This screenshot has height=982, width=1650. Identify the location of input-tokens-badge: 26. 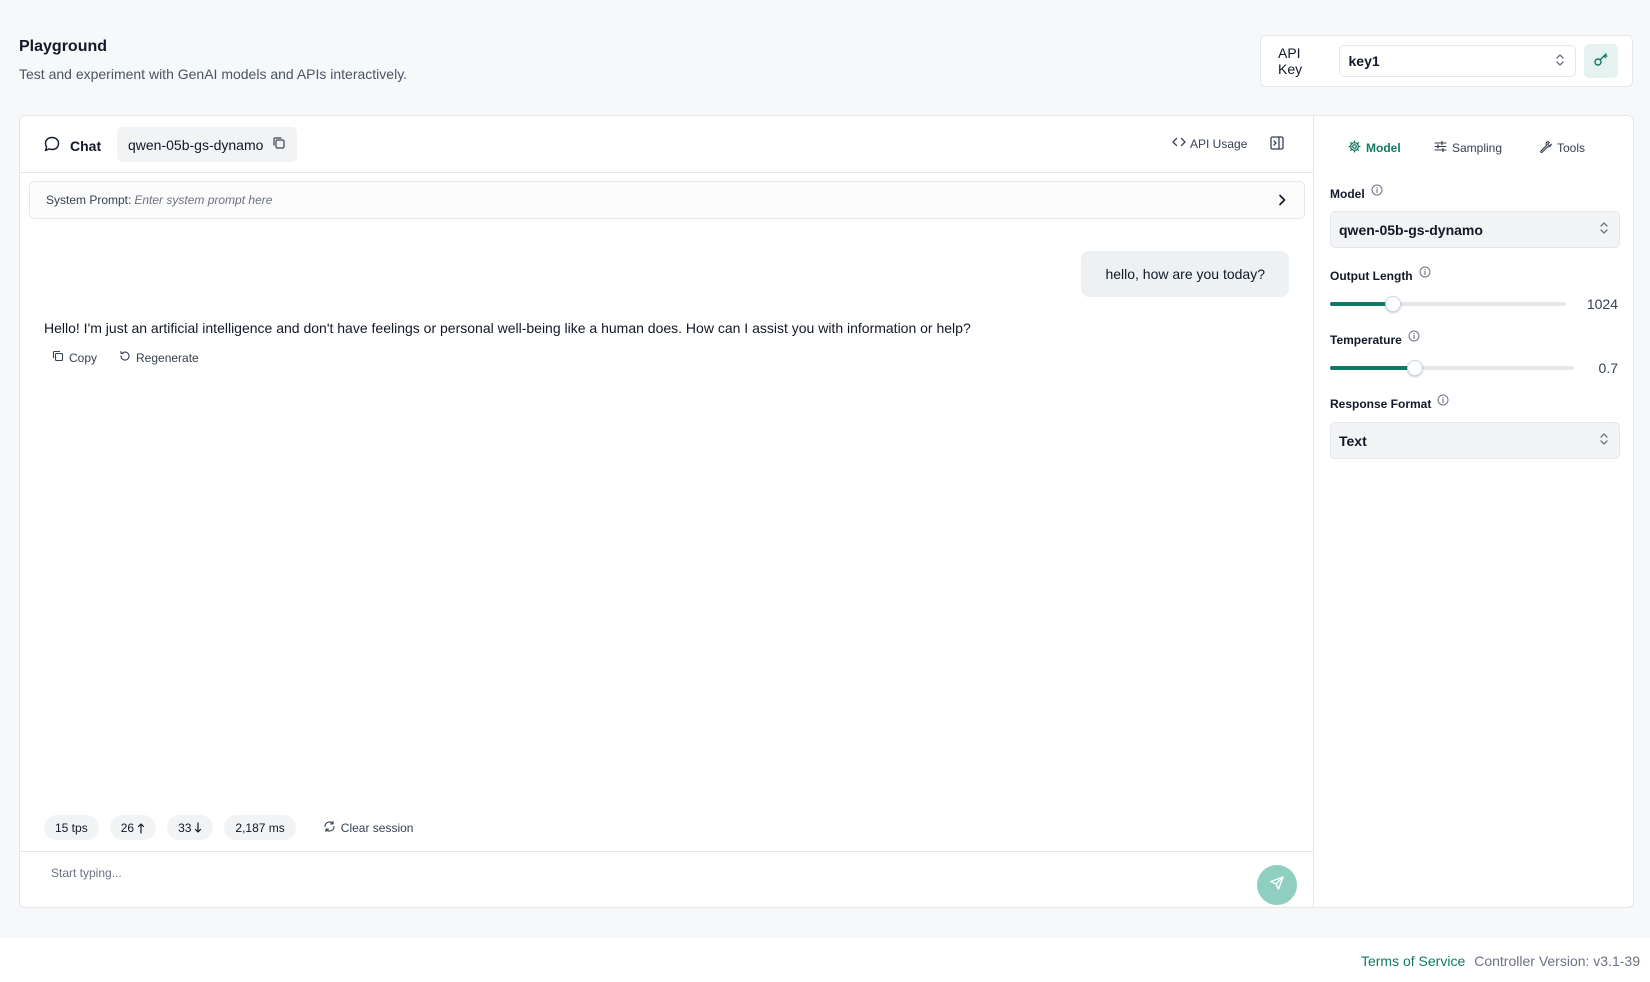
(133, 827).